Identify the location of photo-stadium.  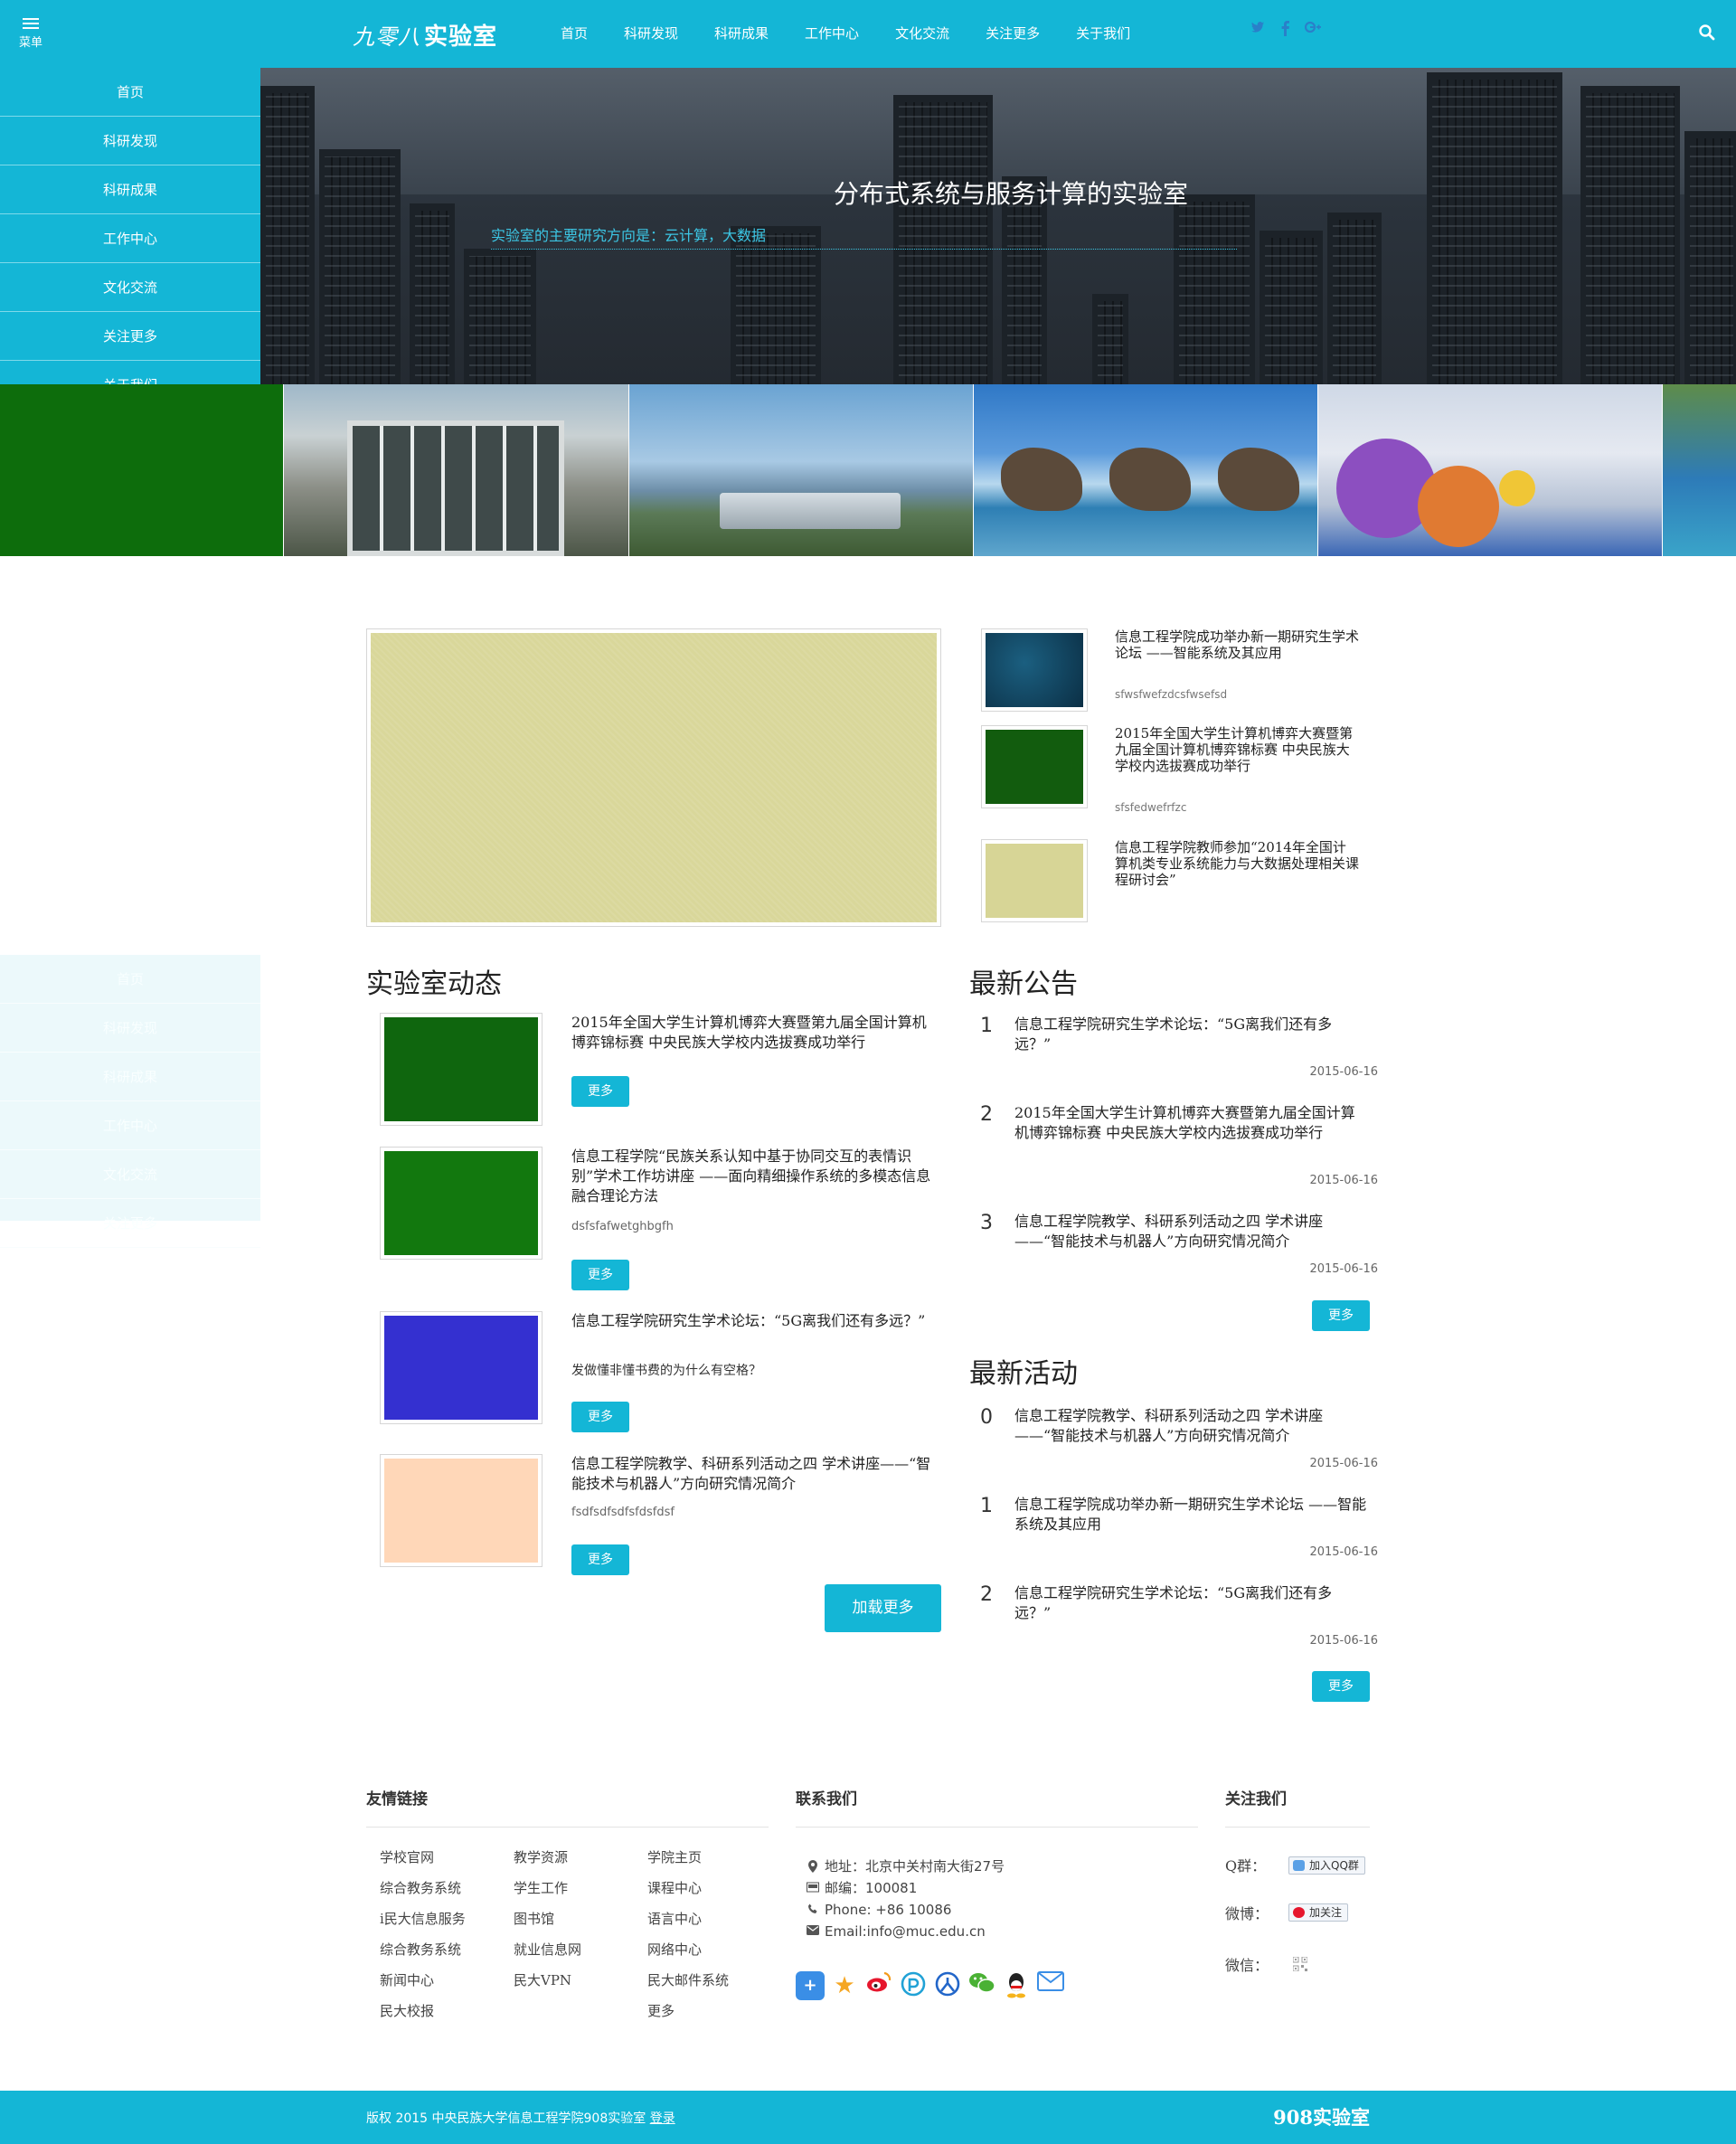
(801, 470).